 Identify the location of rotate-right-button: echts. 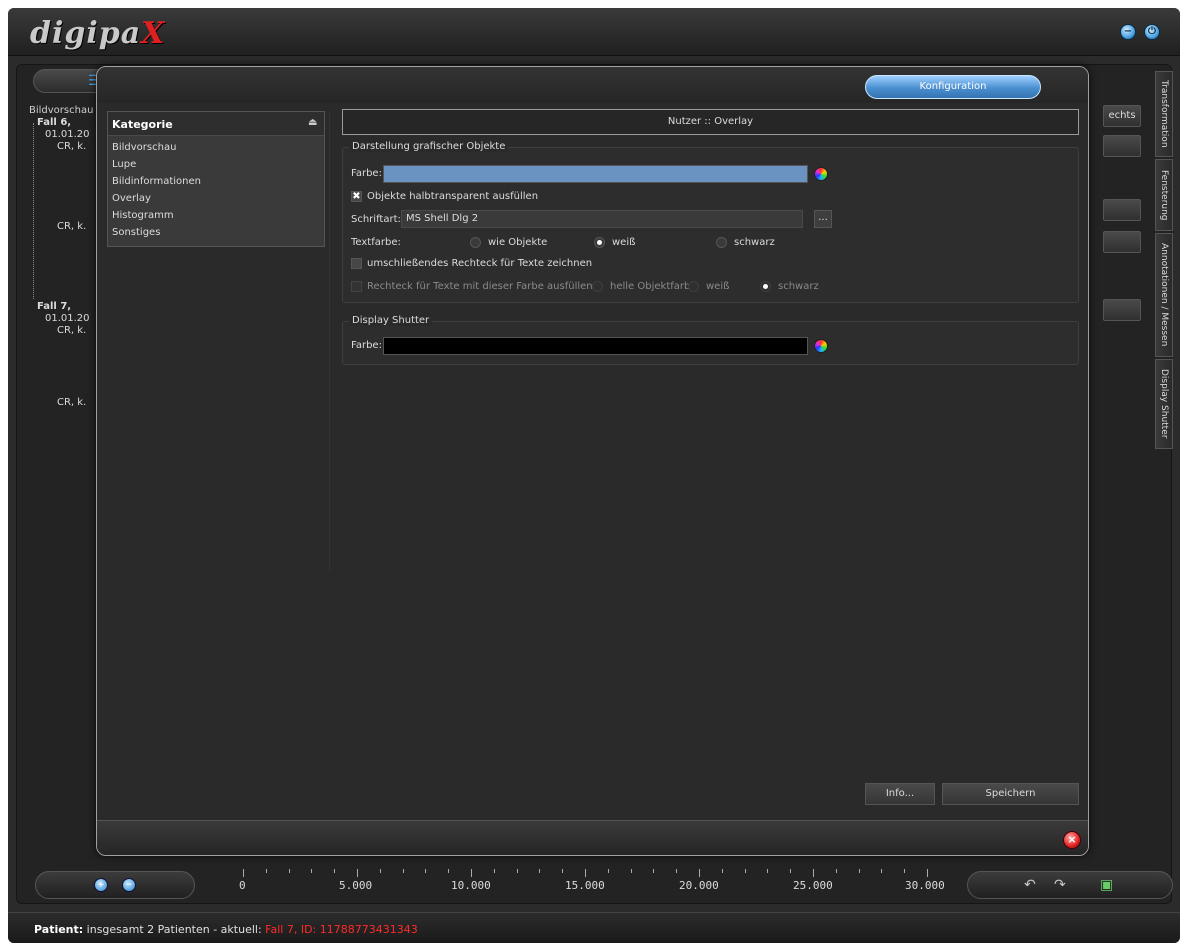
(1122, 116).